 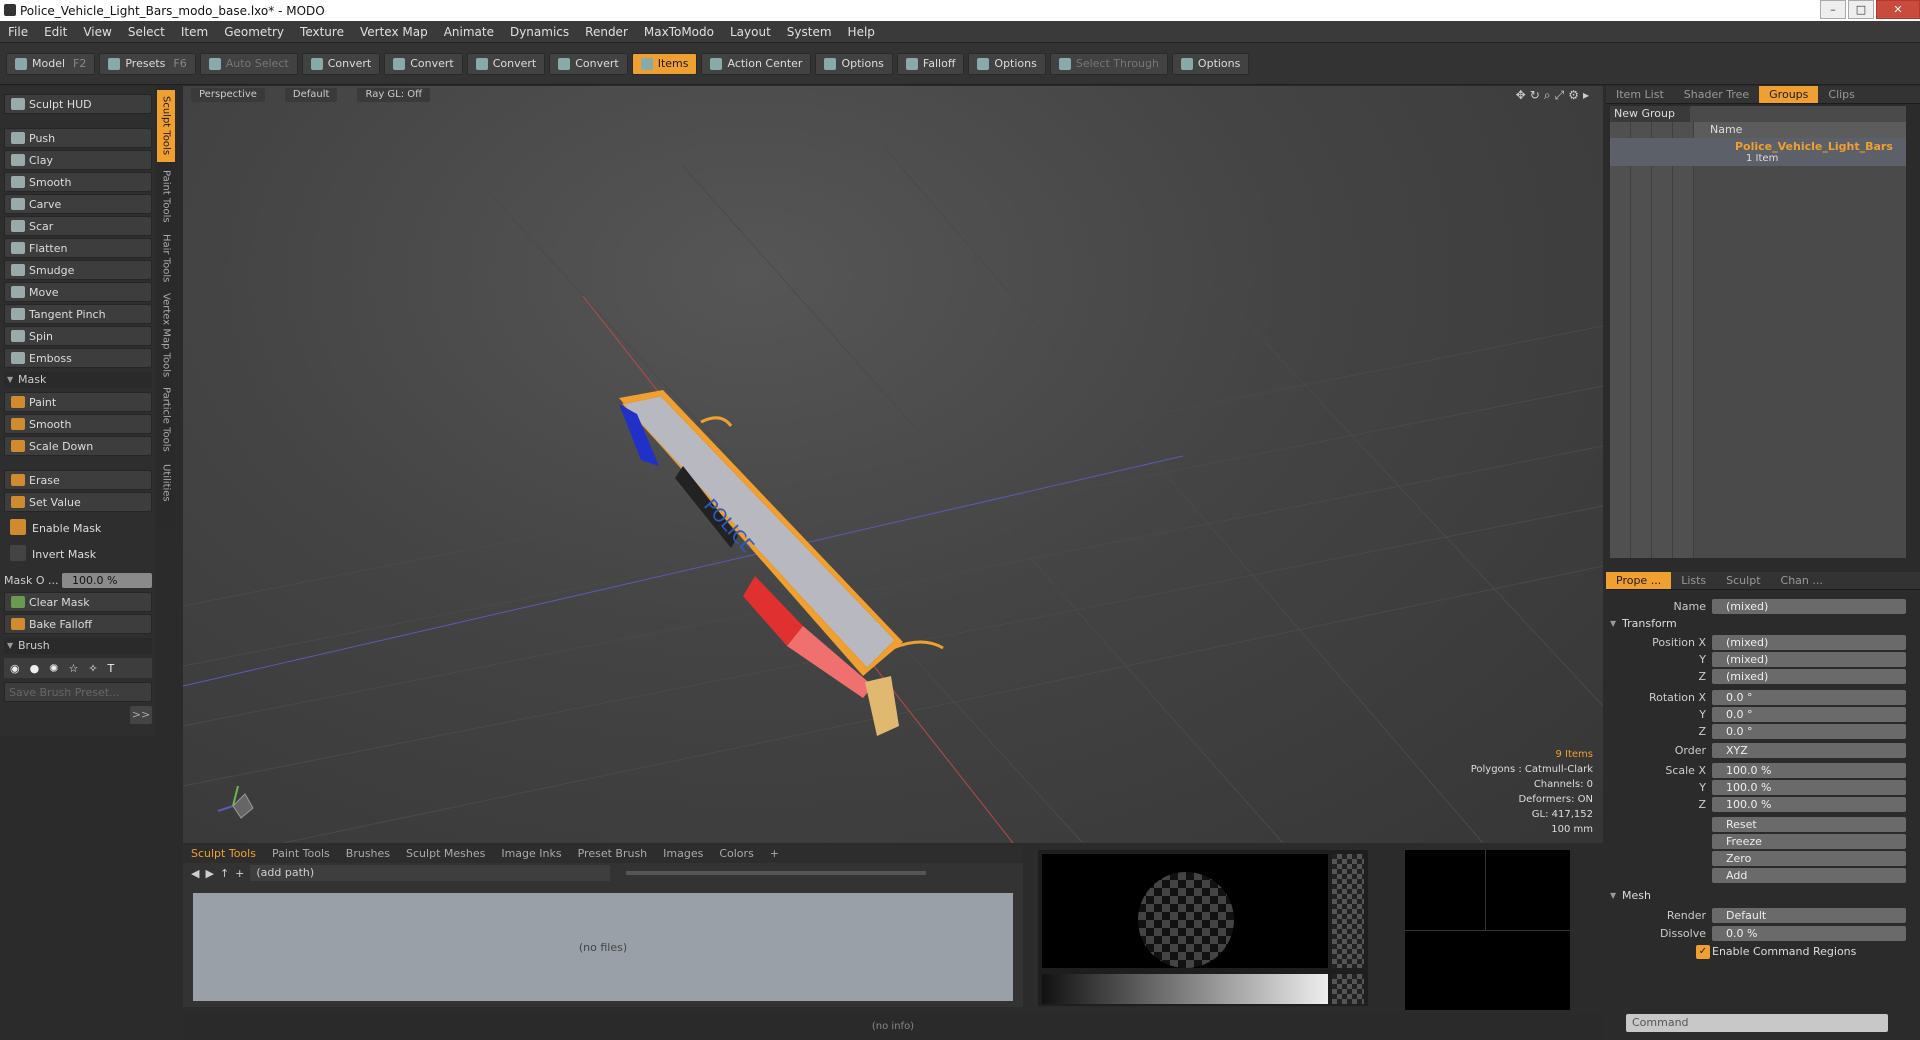 I want to click on transform-section: Transform, so click(x=1756, y=624).